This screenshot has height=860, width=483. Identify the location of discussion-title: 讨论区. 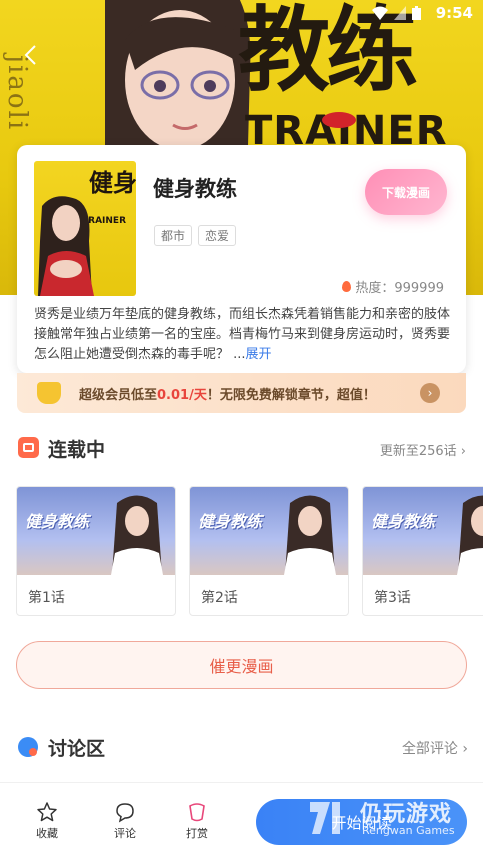
(77, 749).